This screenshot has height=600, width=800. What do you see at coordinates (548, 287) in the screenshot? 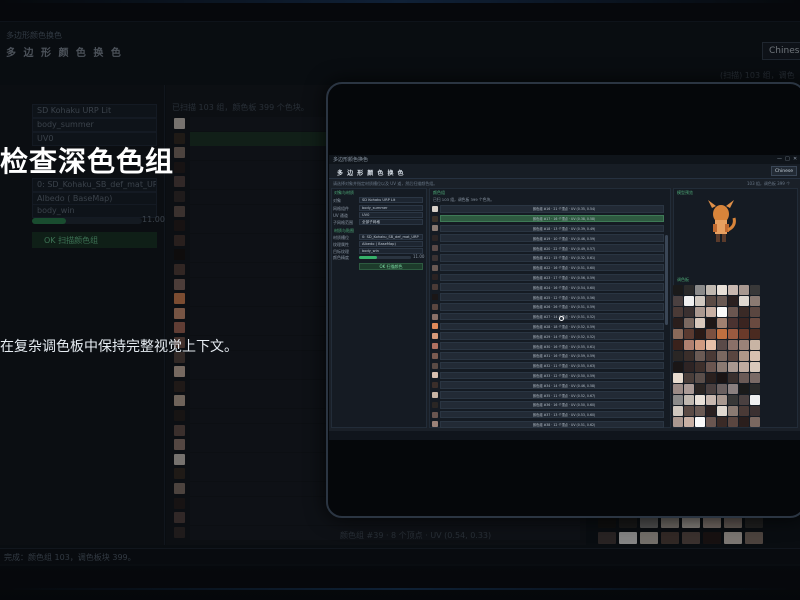
I see `color-group-row: 颜色组 #24 · 16 个顶点 · UV (0.54, 0.60)` at bounding box center [548, 287].